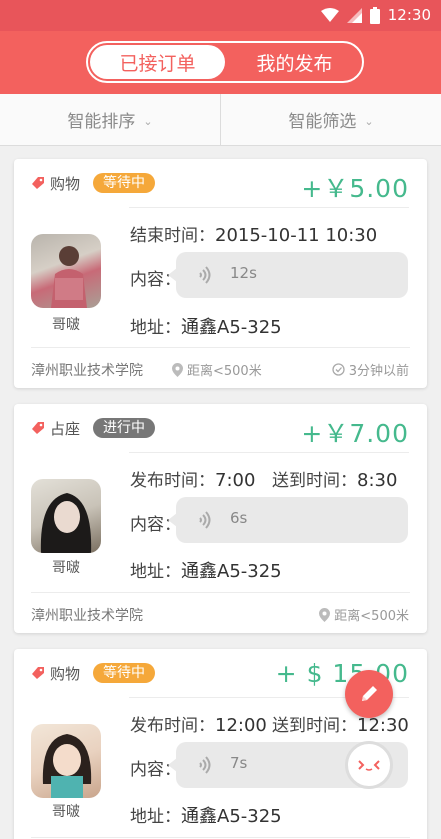 This screenshot has height=839, width=441. I want to click on end-time-row: 结束时间：2015-10-11 10:30, so click(253, 233).